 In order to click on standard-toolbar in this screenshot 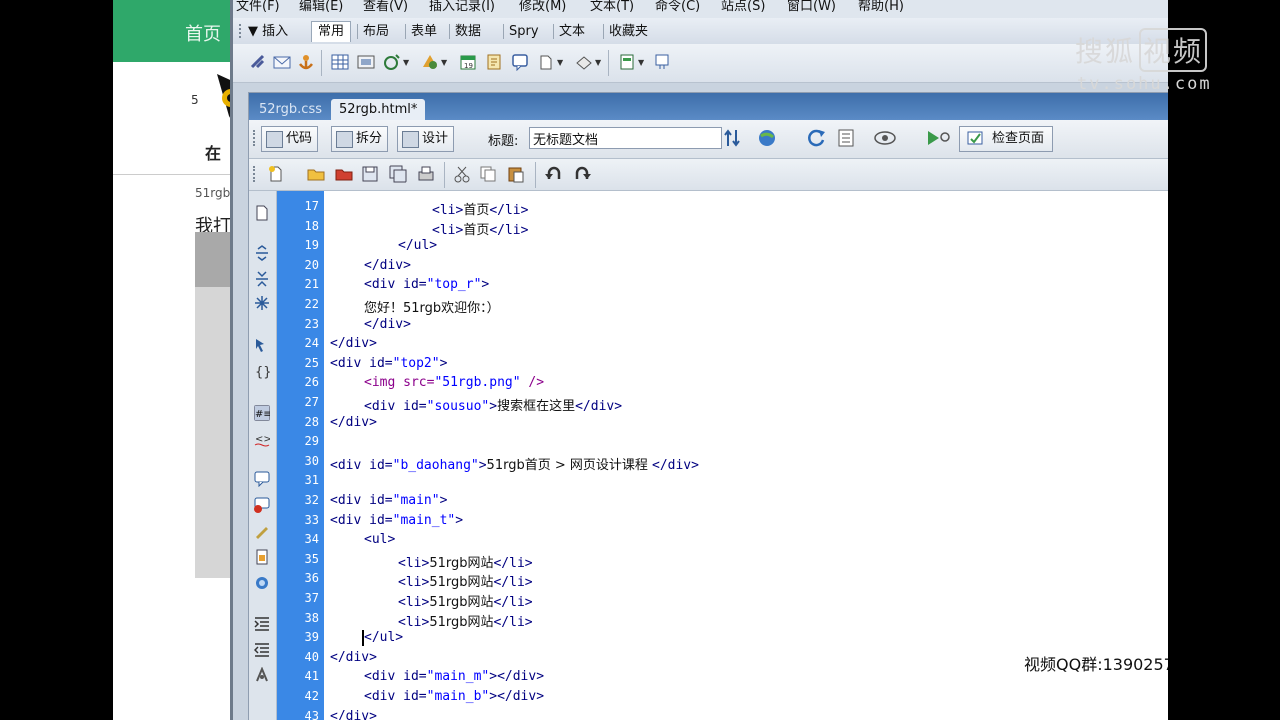, I will do `click(708, 175)`.